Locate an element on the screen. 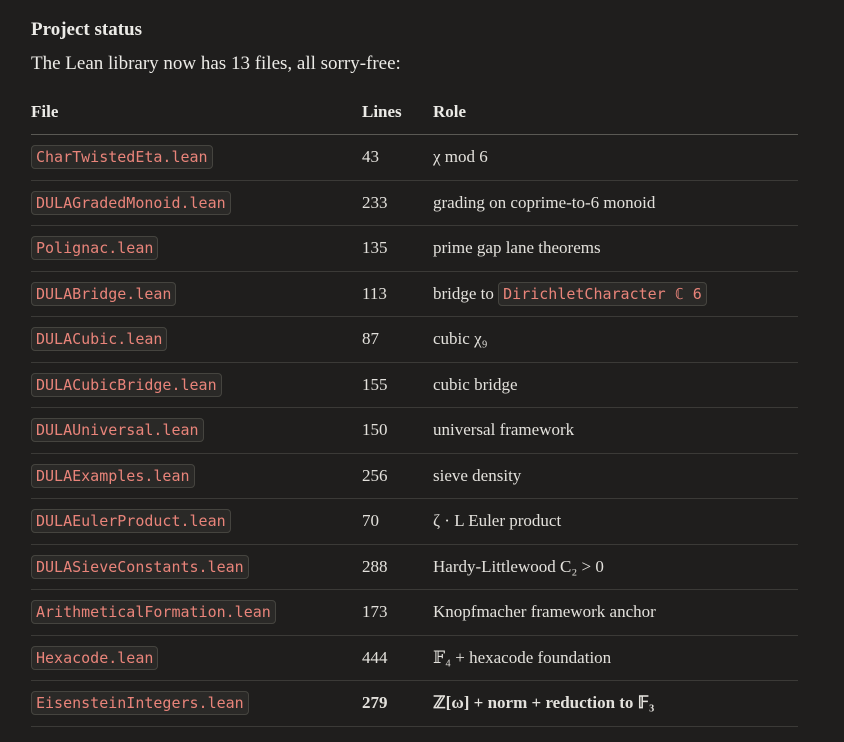 Image resolution: width=844 pixels, height=742 pixels. file-name-code: DULACubicBridge.lean is located at coordinates (126, 384).